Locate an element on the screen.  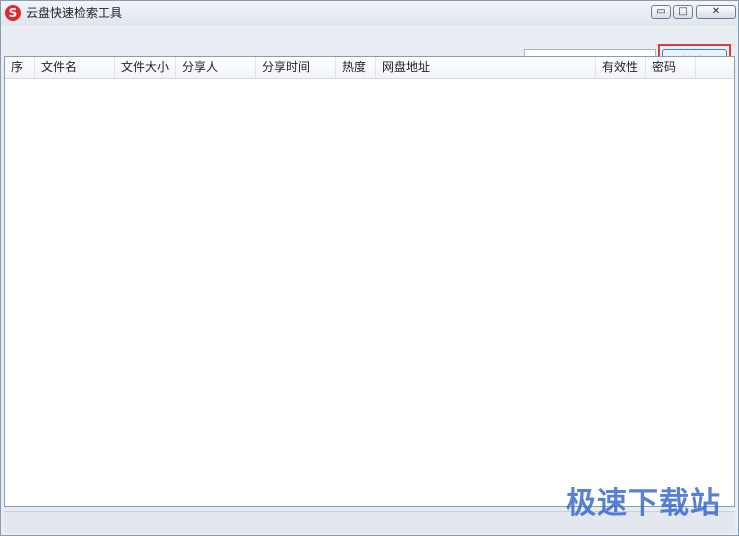
column-header-popularity: 热度 is located at coordinates (356, 67).